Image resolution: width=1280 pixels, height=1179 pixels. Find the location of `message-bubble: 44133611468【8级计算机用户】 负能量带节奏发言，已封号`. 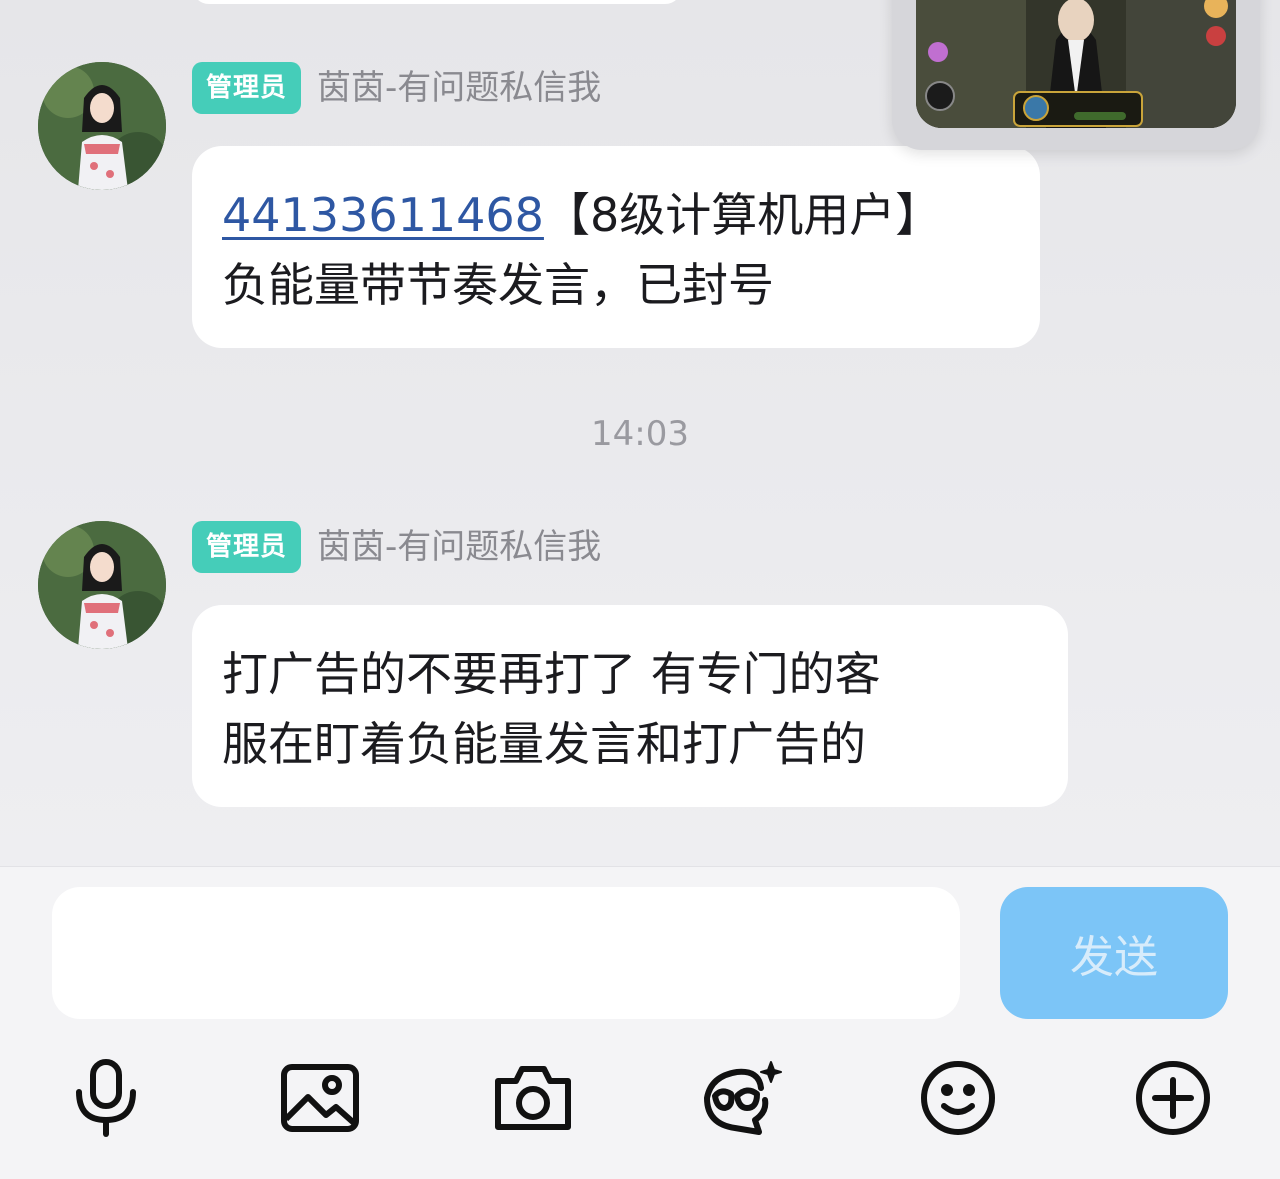

message-bubble: 44133611468【8级计算机用户】 负能量带节奏发言，已封号 is located at coordinates (616, 247).